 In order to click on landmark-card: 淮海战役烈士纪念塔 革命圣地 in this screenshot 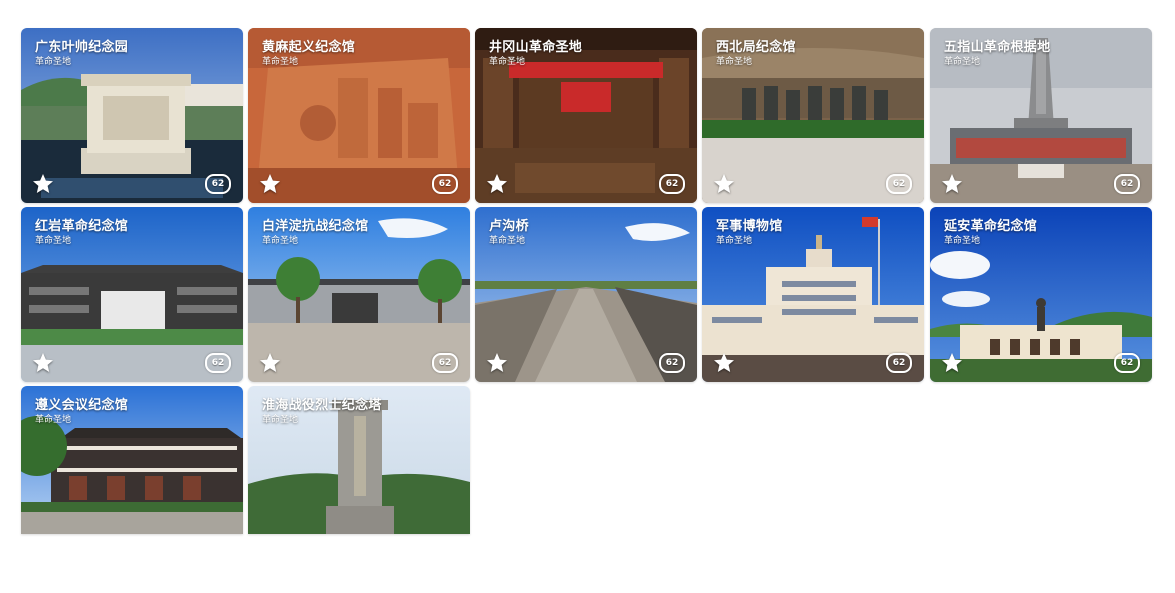, I will do `click(359, 460)`.